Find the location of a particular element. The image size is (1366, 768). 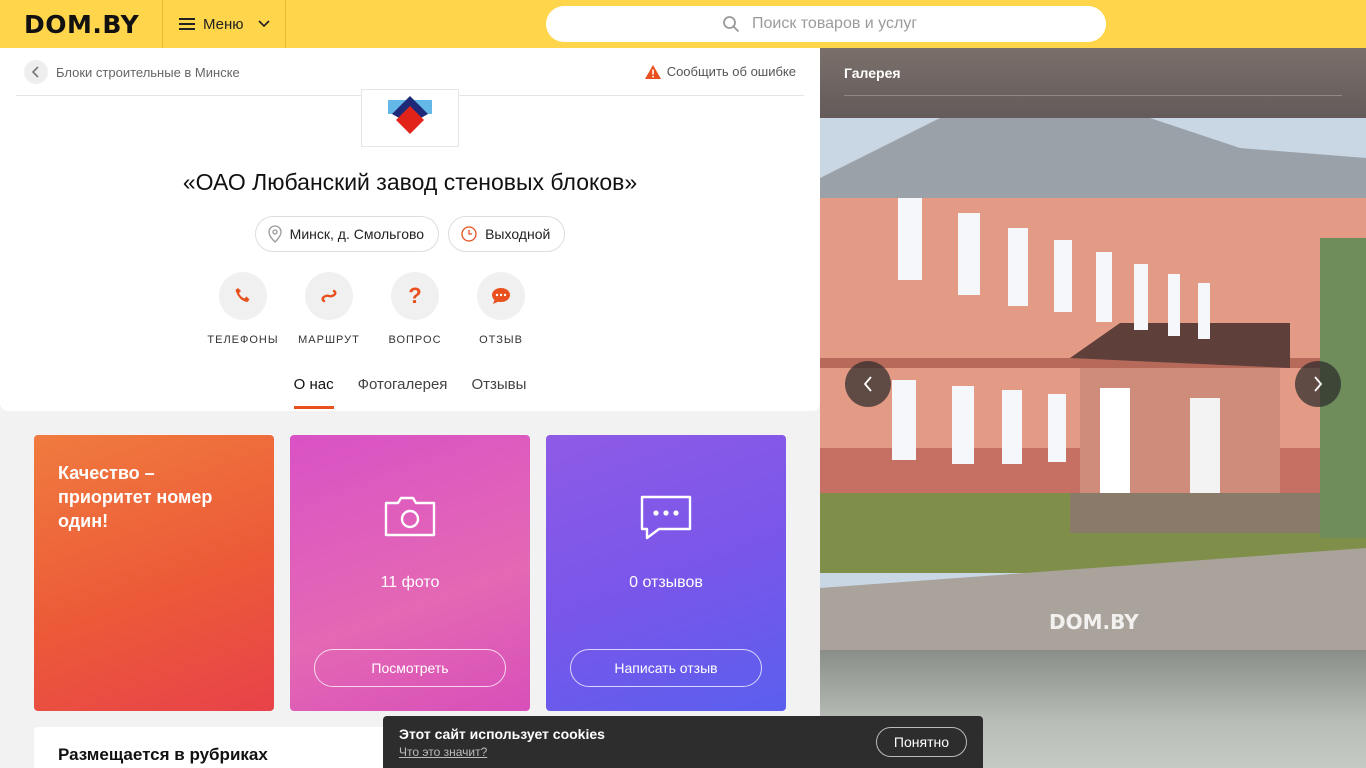

photo-watermark: DOM.BY is located at coordinates (1094, 622).